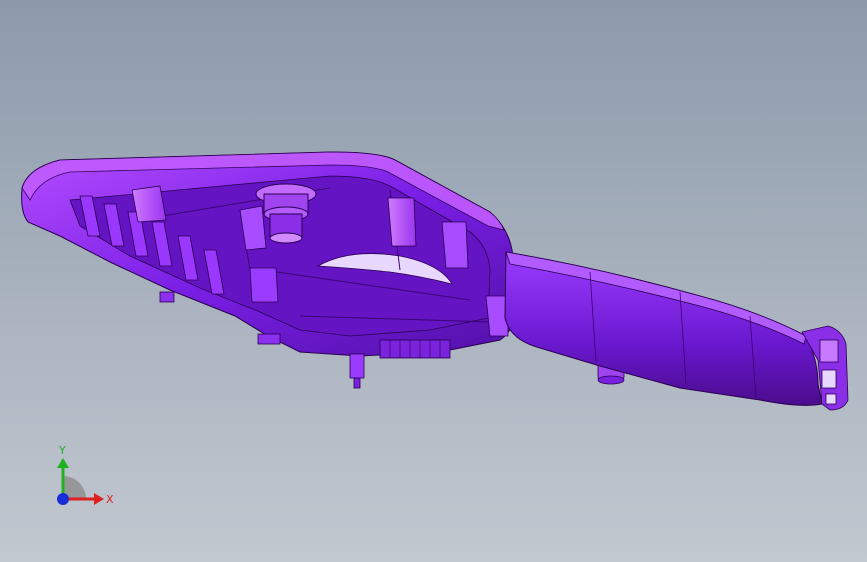  Describe the element at coordinates (63, 463) in the screenshot. I see `y-axis-arrowhead` at that location.